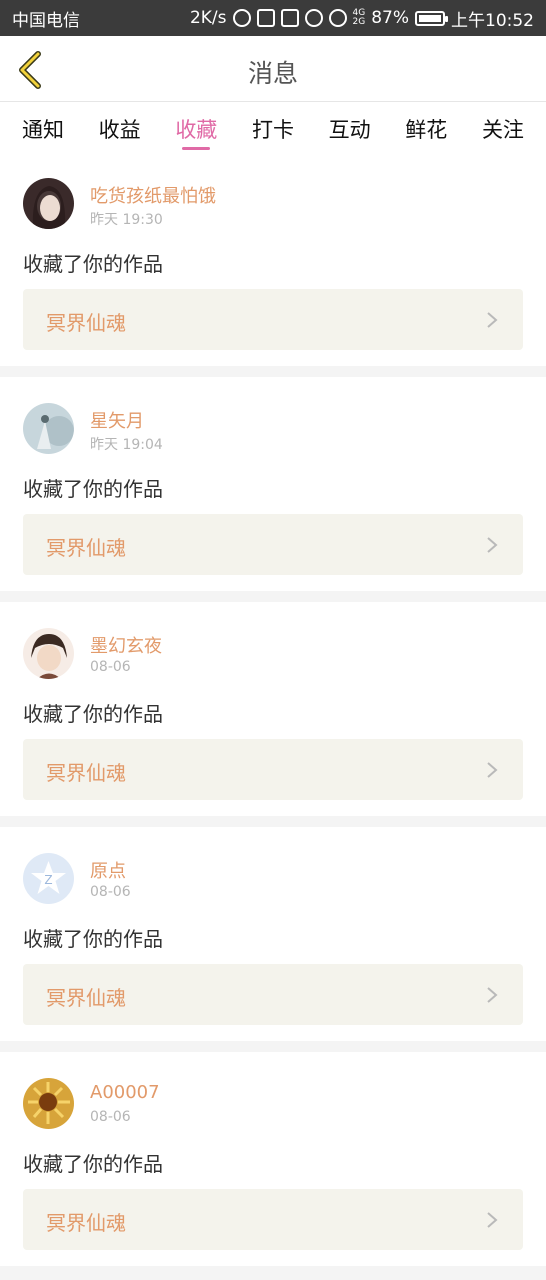 The image size is (546, 1280). I want to click on tab-0: 通知, so click(43, 127).